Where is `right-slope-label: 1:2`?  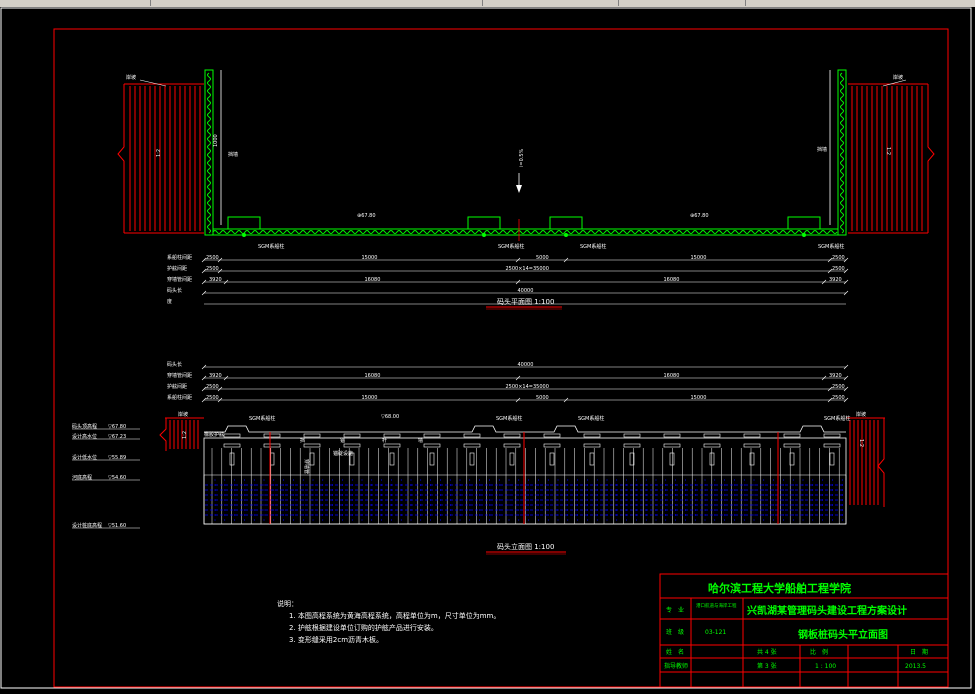 right-slope-label: 1:2 is located at coordinates (888, 151).